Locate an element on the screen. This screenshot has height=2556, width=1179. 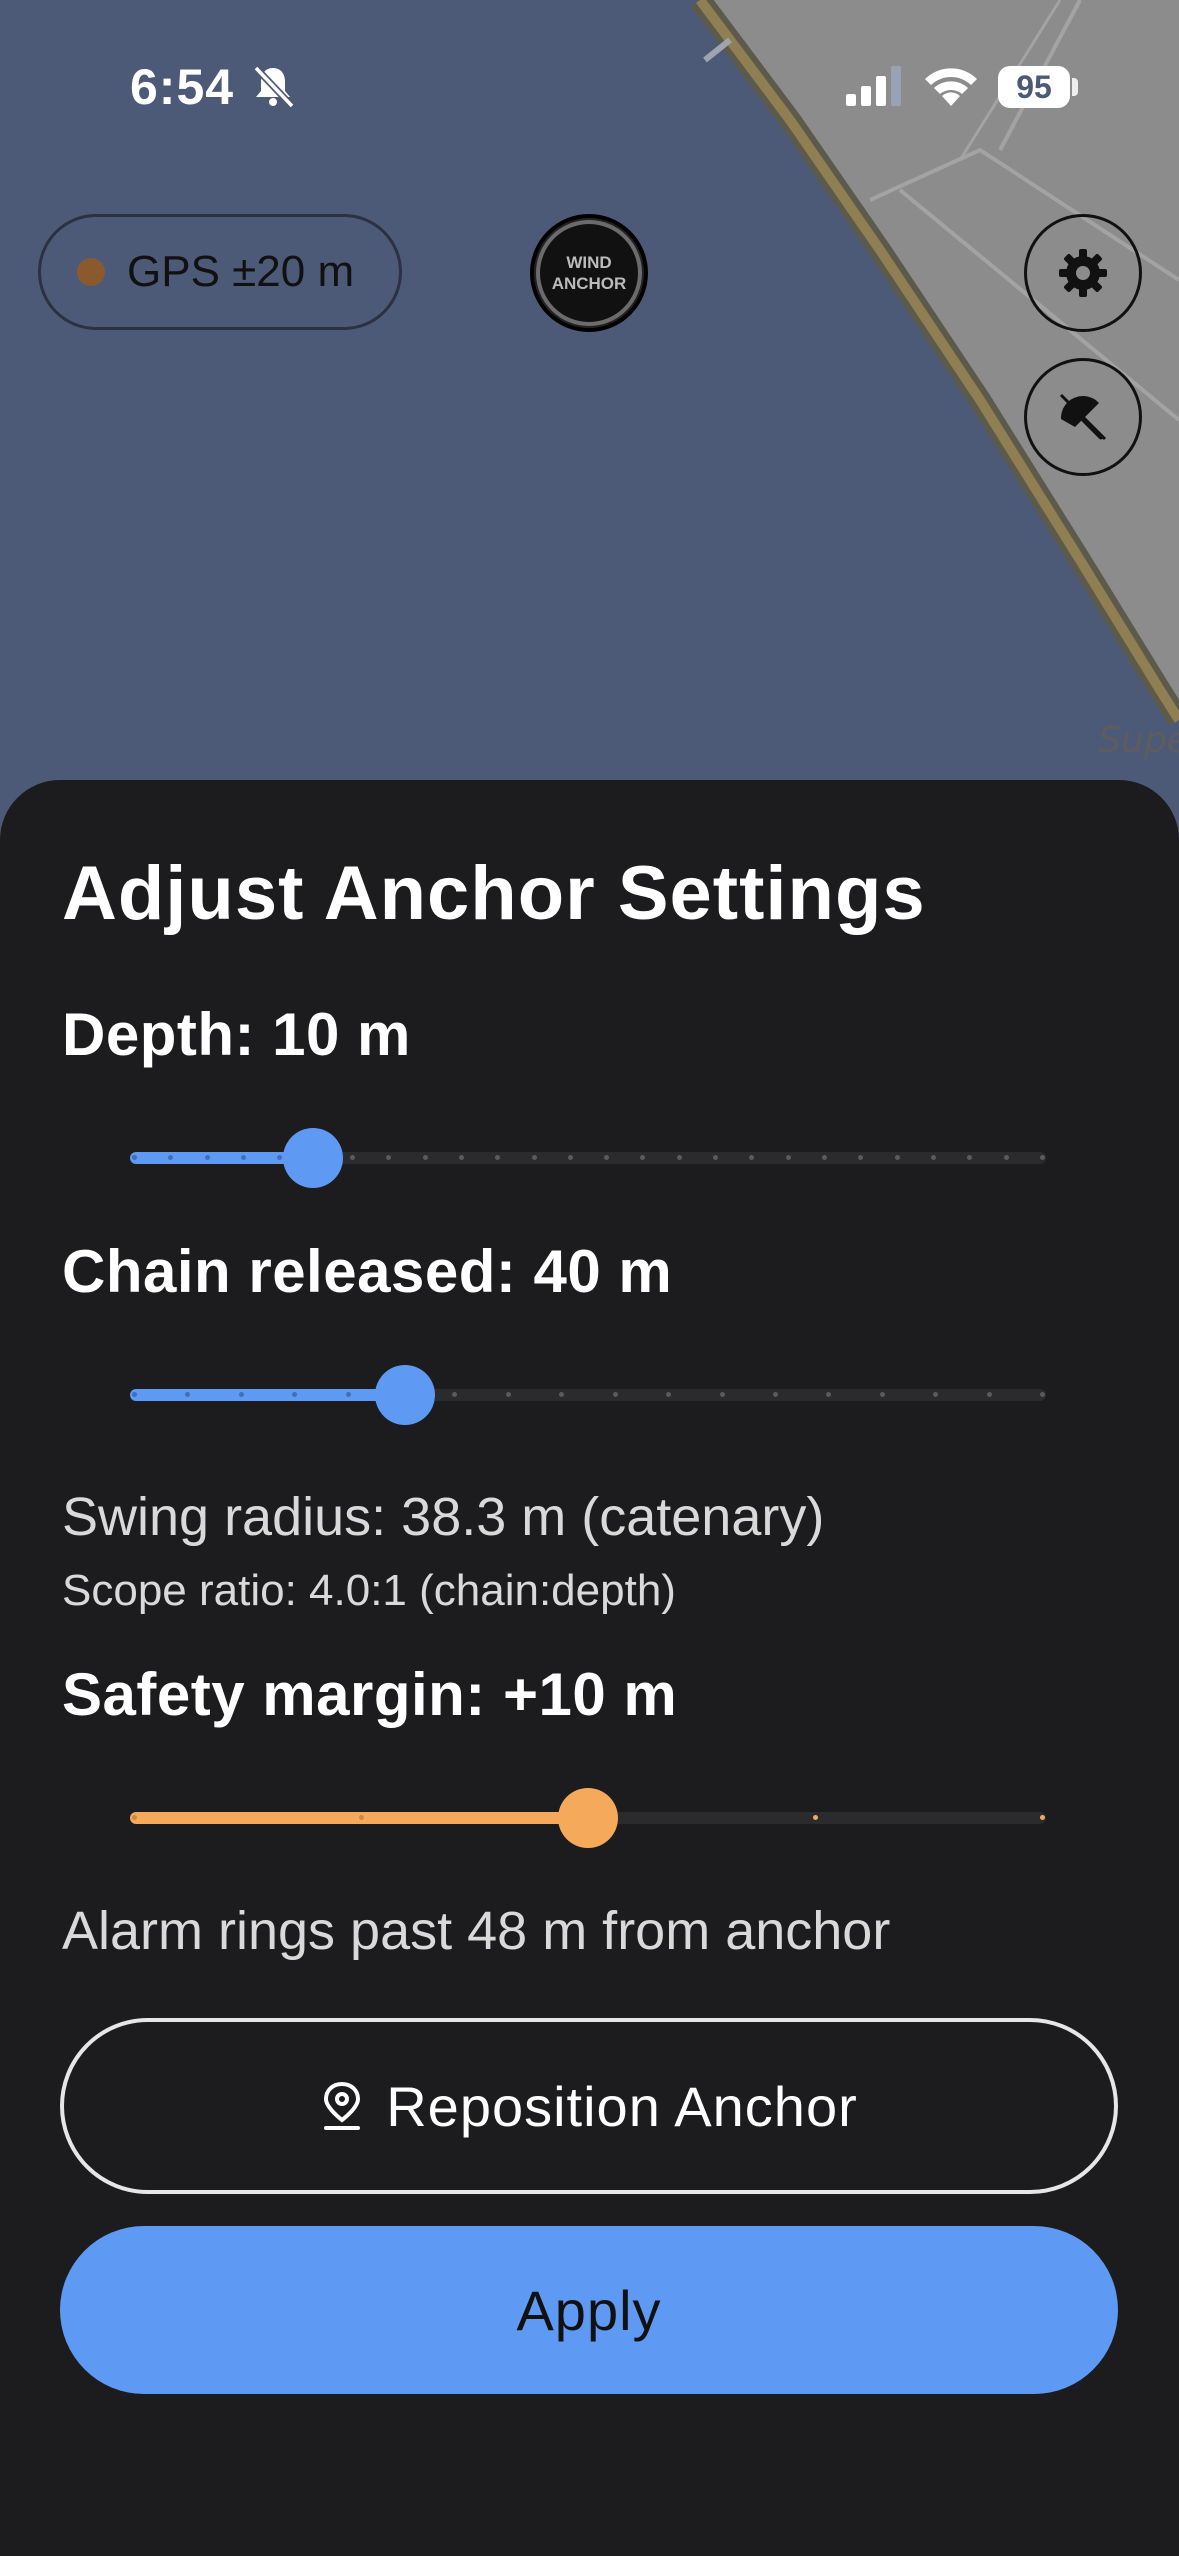
apply-button: Apply is located at coordinates (589, 2310).